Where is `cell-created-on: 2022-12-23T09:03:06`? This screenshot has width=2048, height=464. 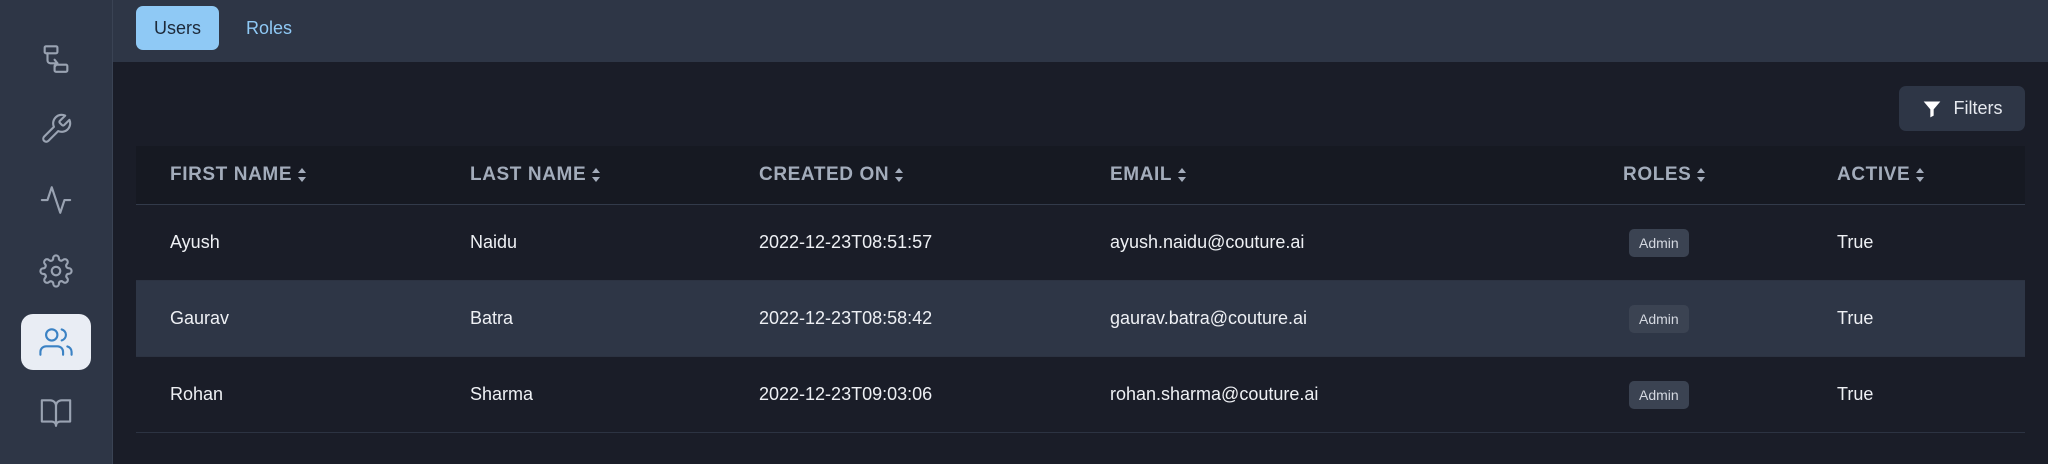 cell-created-on: 2022-12-23T09:03:06 is located at coordinates (846, 394).